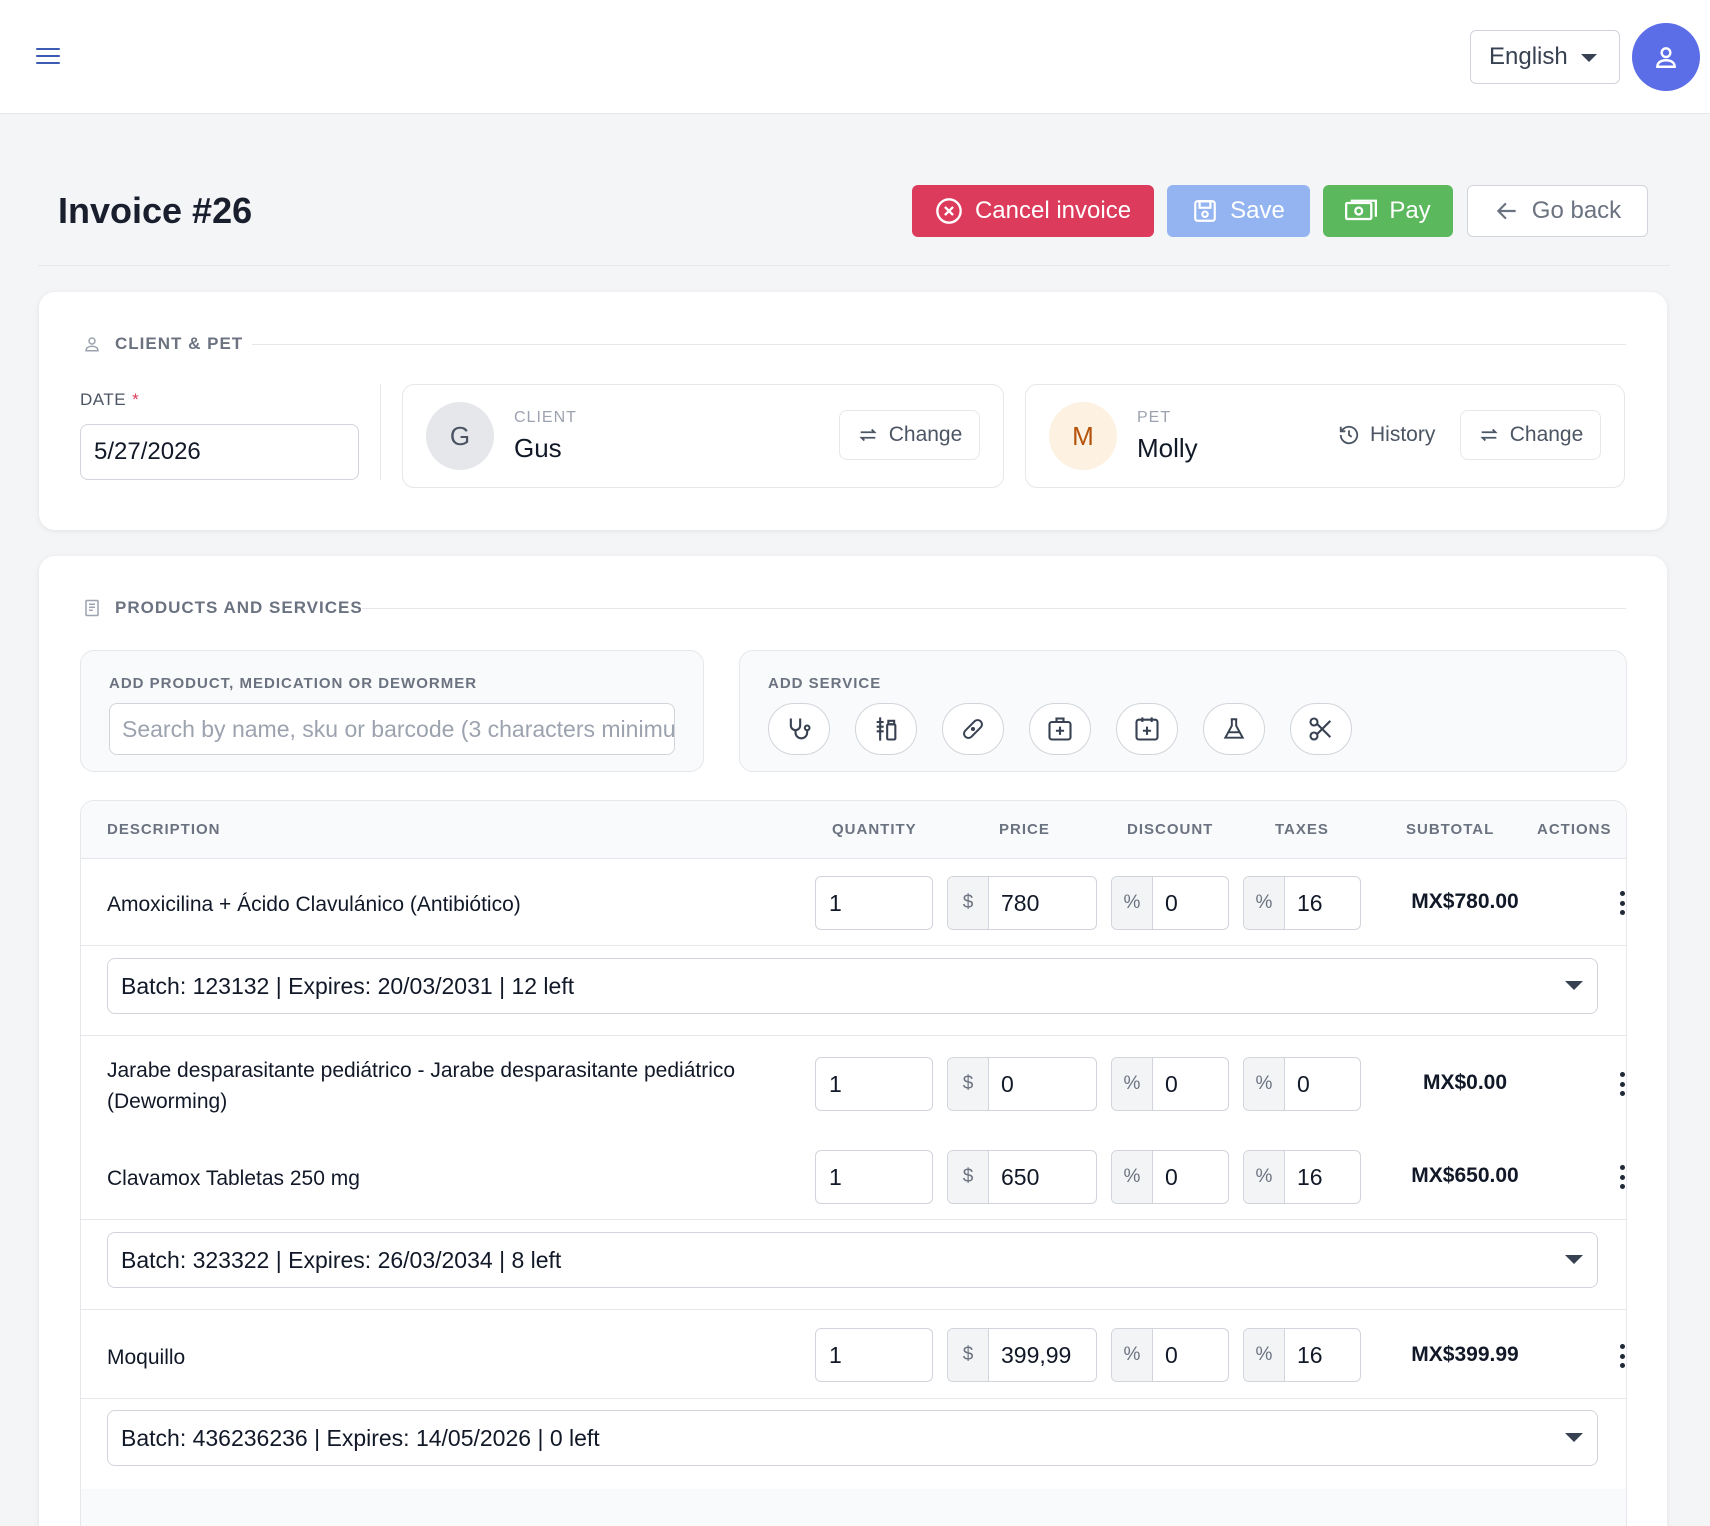 The height and width of the screenshot is (1526, 1710). Describe the element at coordinates (163, 344) in the screenshot. I see `client-pet-section-header: CLIENT & PET` at that location.